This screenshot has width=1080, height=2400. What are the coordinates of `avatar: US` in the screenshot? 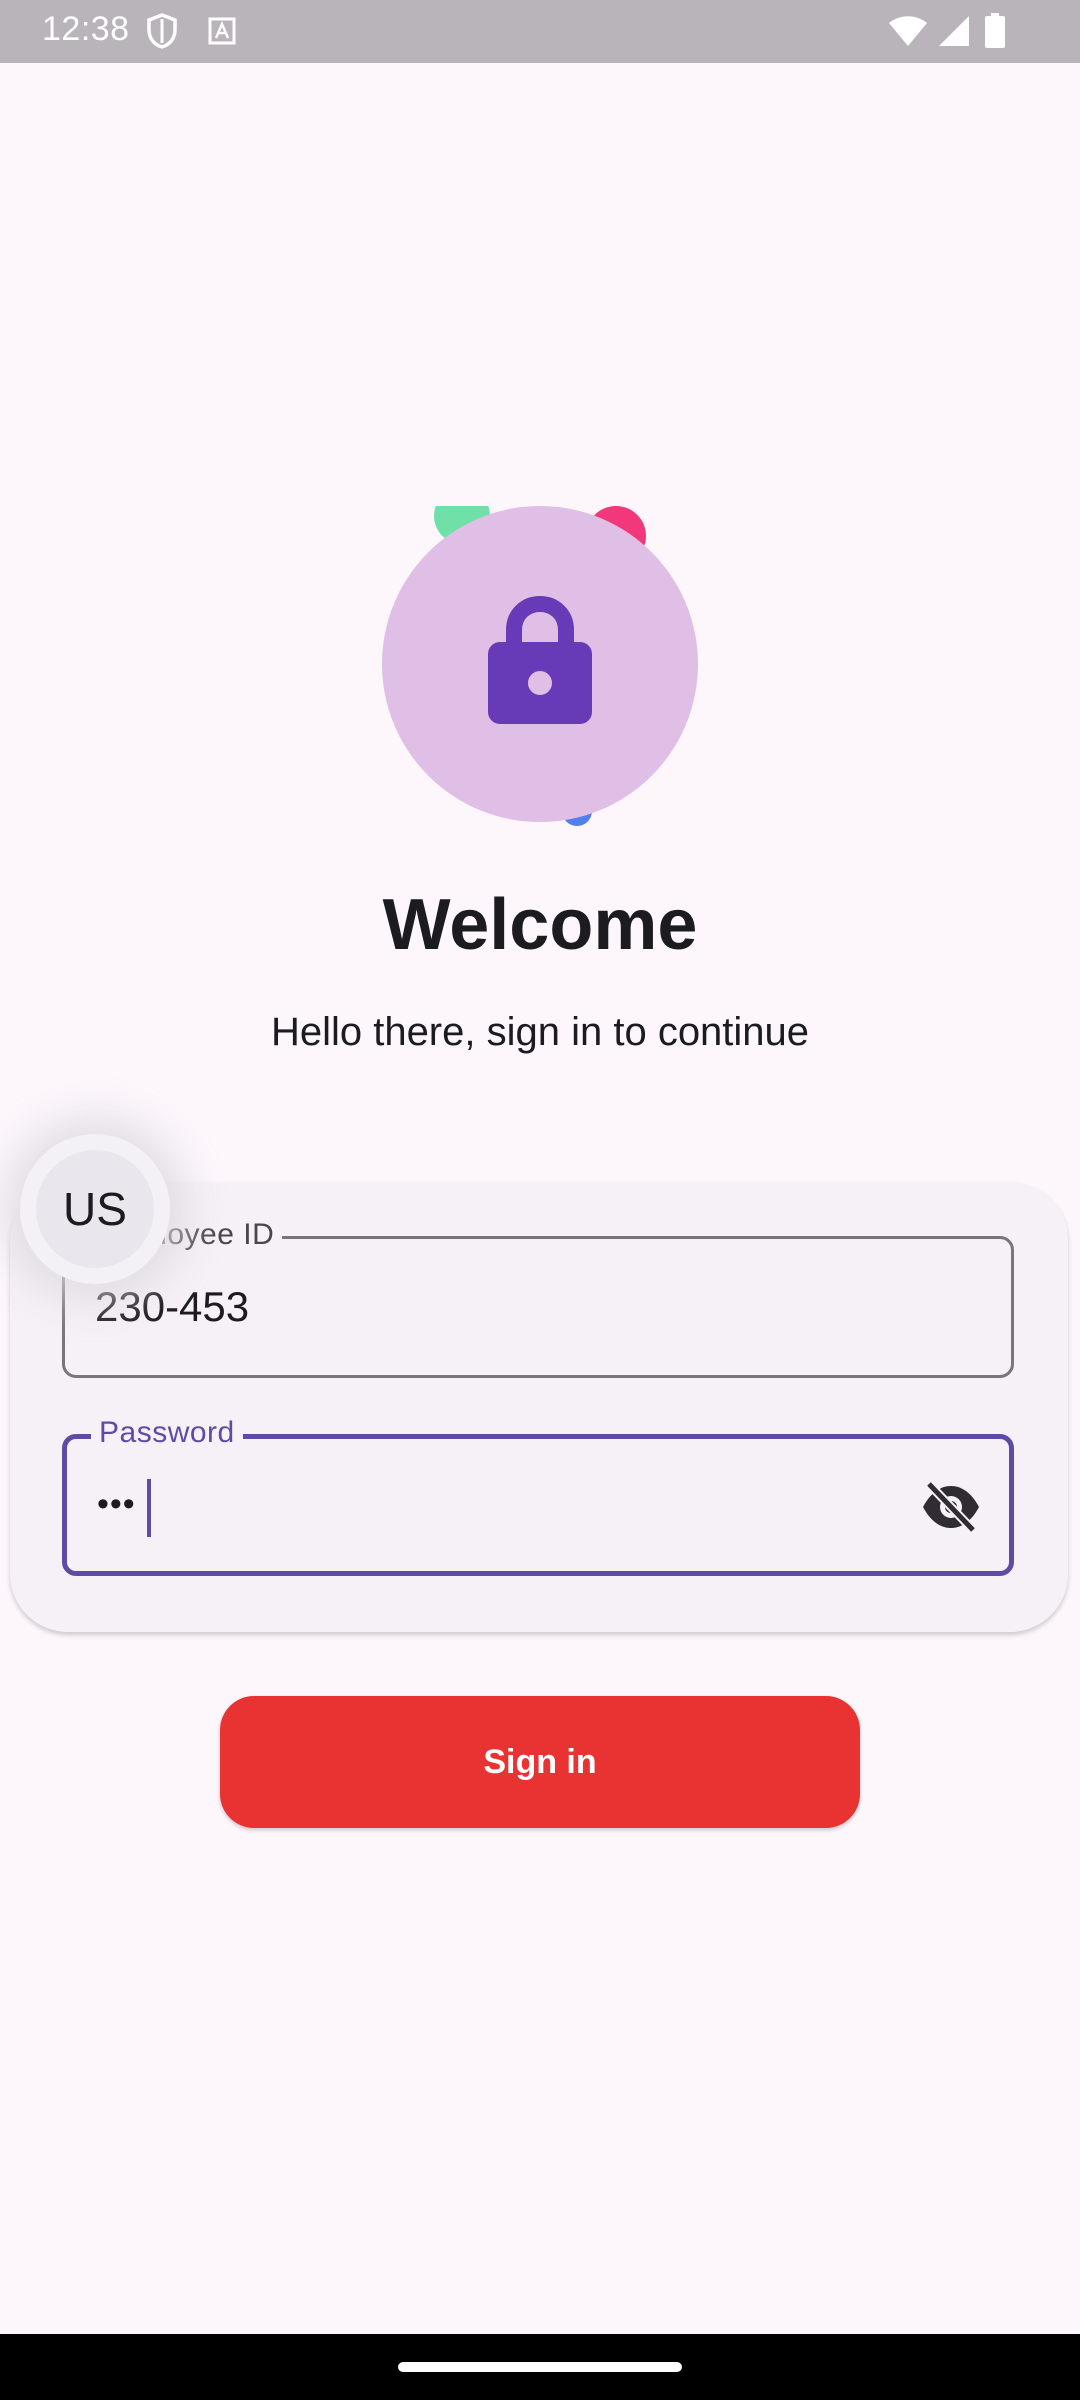 It's located at (95, 1209).